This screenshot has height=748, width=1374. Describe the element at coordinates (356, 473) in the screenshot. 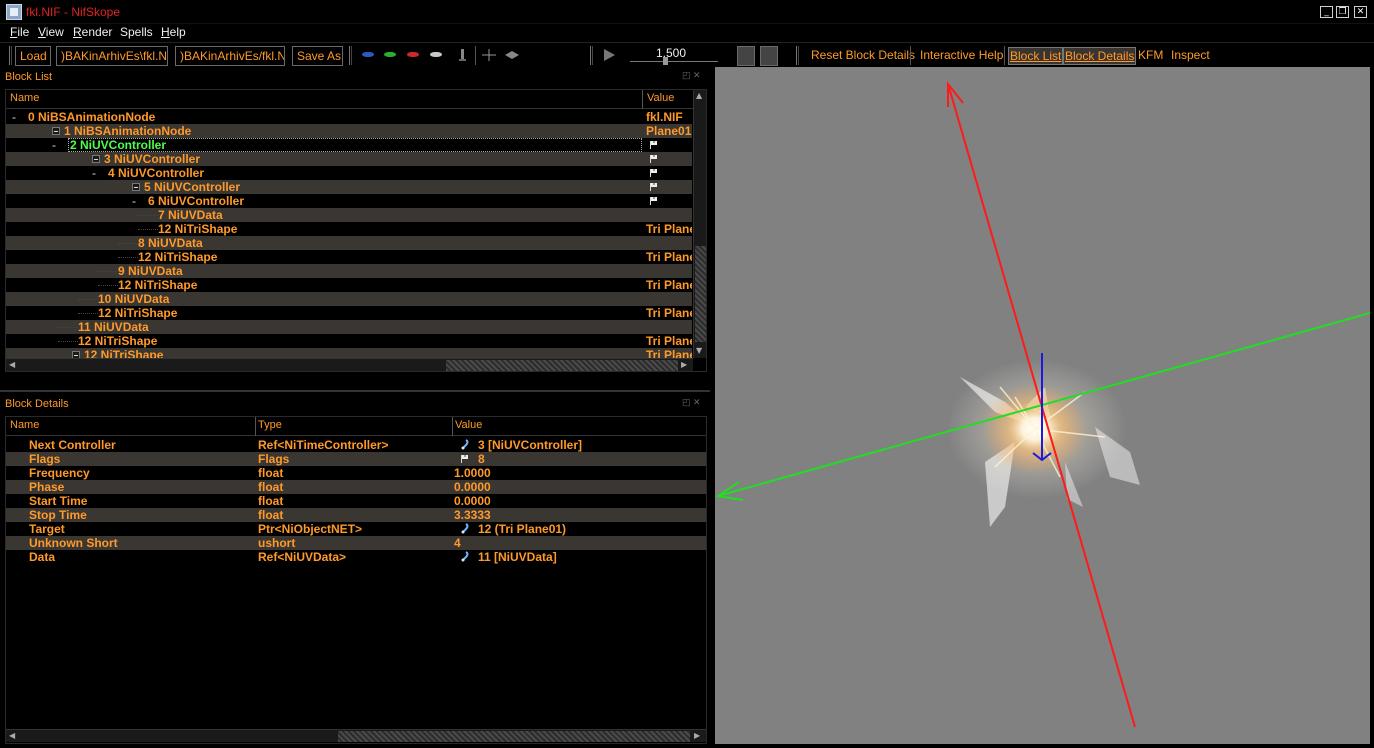

I see `detail-row: Frequency float 1.0000` at that location.